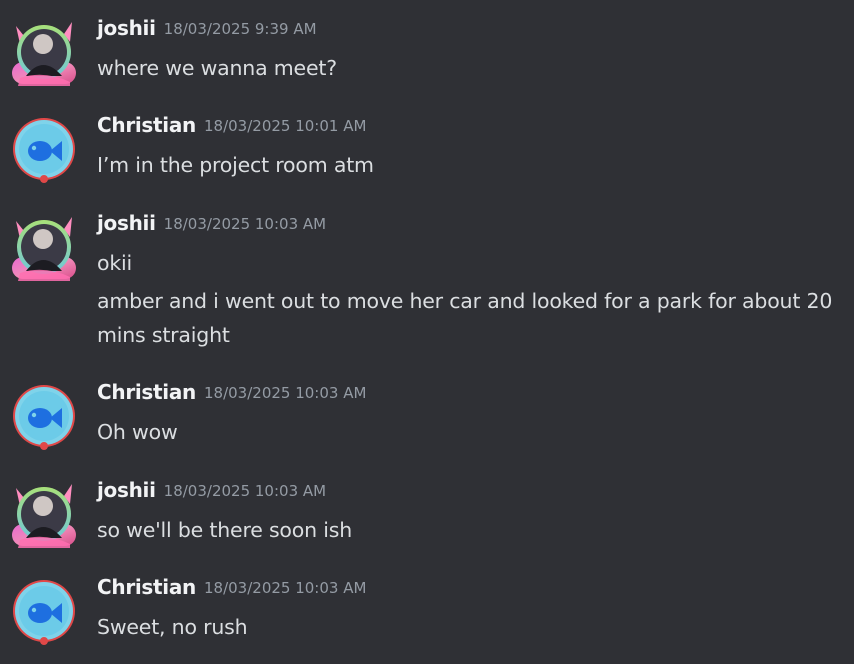 This screenshot has height=664, width=854. I want to click on message-header: joshii 18/03/2025 9:39 AM, so click(207, 28).